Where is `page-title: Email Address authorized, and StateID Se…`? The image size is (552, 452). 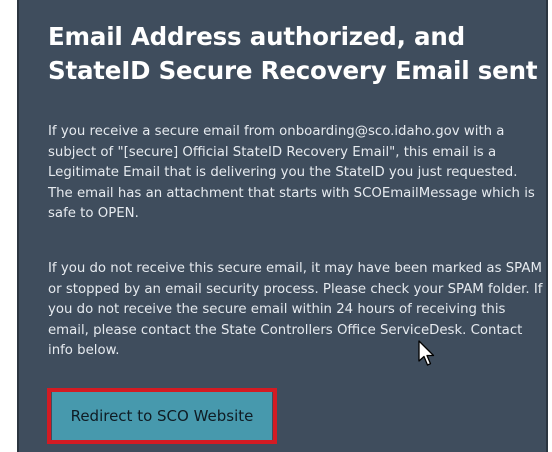 page-title: Email Address authorized, and StateID Se… is located at coordinates (293, 53).